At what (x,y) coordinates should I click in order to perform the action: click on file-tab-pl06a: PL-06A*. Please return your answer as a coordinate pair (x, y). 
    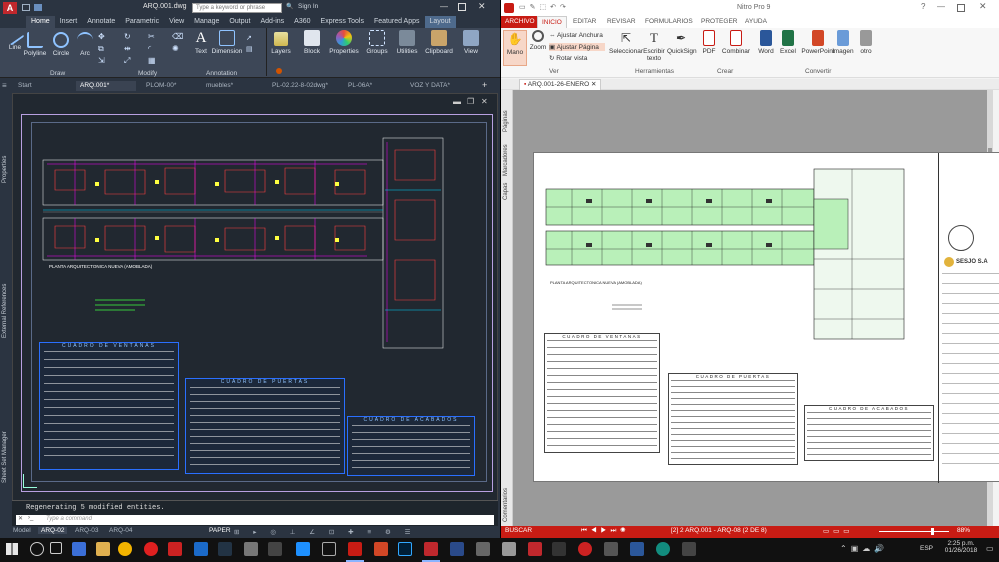
    Looking at the image, I should click on (360, 86).